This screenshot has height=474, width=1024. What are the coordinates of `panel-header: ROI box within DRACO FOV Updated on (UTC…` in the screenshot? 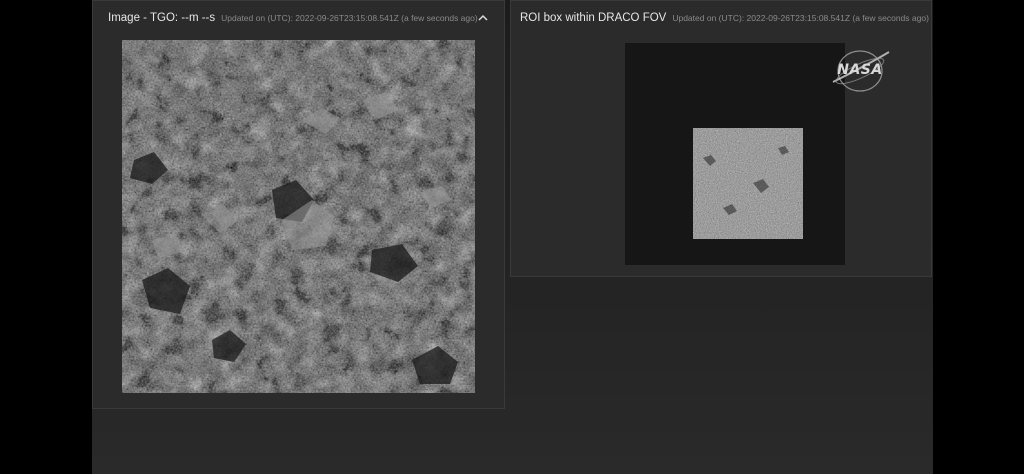 It's located at (721, 18).